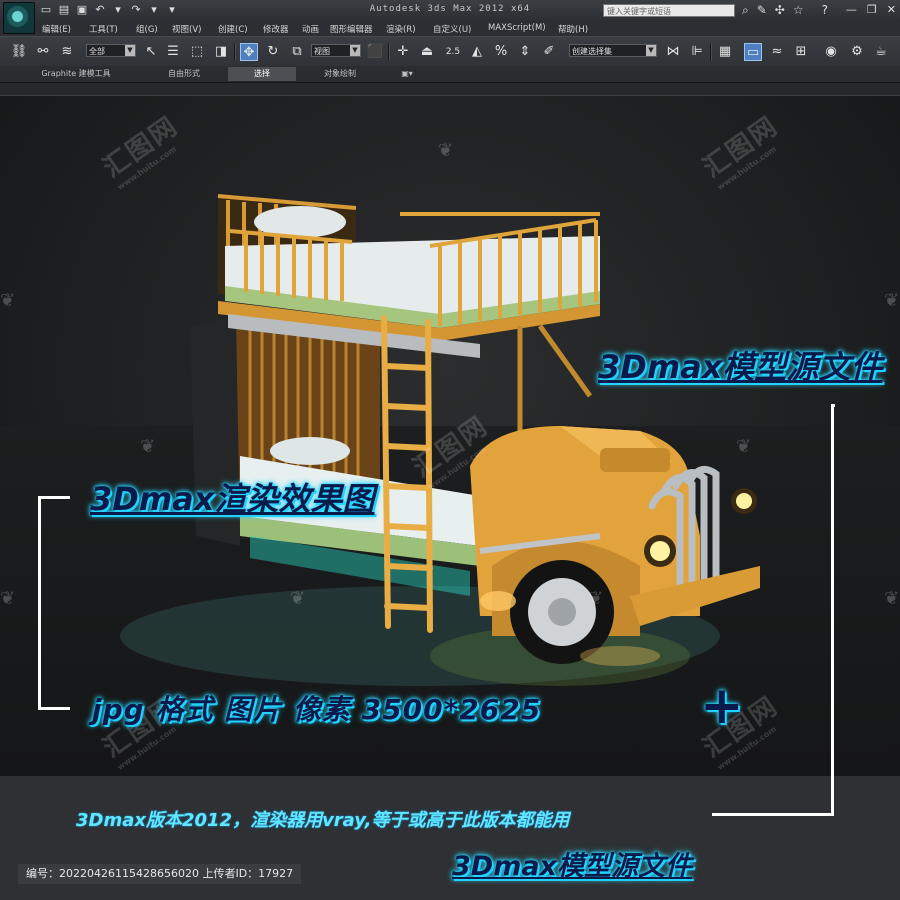 This screenshot has width=900, height=900. What do you see at coordinates (54, 603) in the screenshot?
I see `left-bracket` at bounding box center [54, 603].